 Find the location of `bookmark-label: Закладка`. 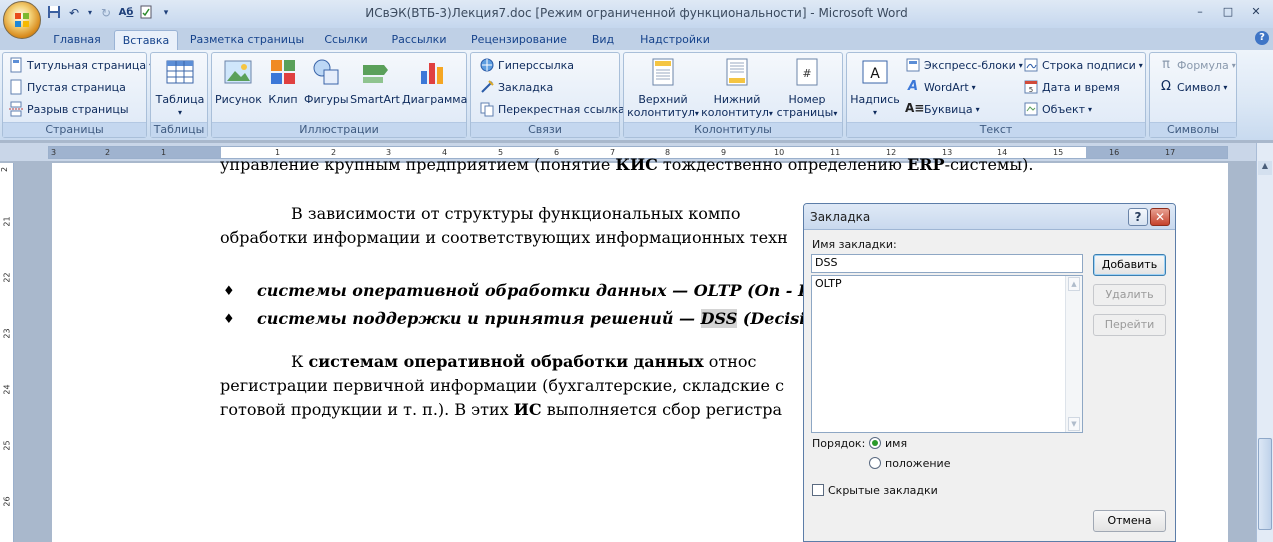

bookmark-label: Закладка is located at coordinates (526, 87).